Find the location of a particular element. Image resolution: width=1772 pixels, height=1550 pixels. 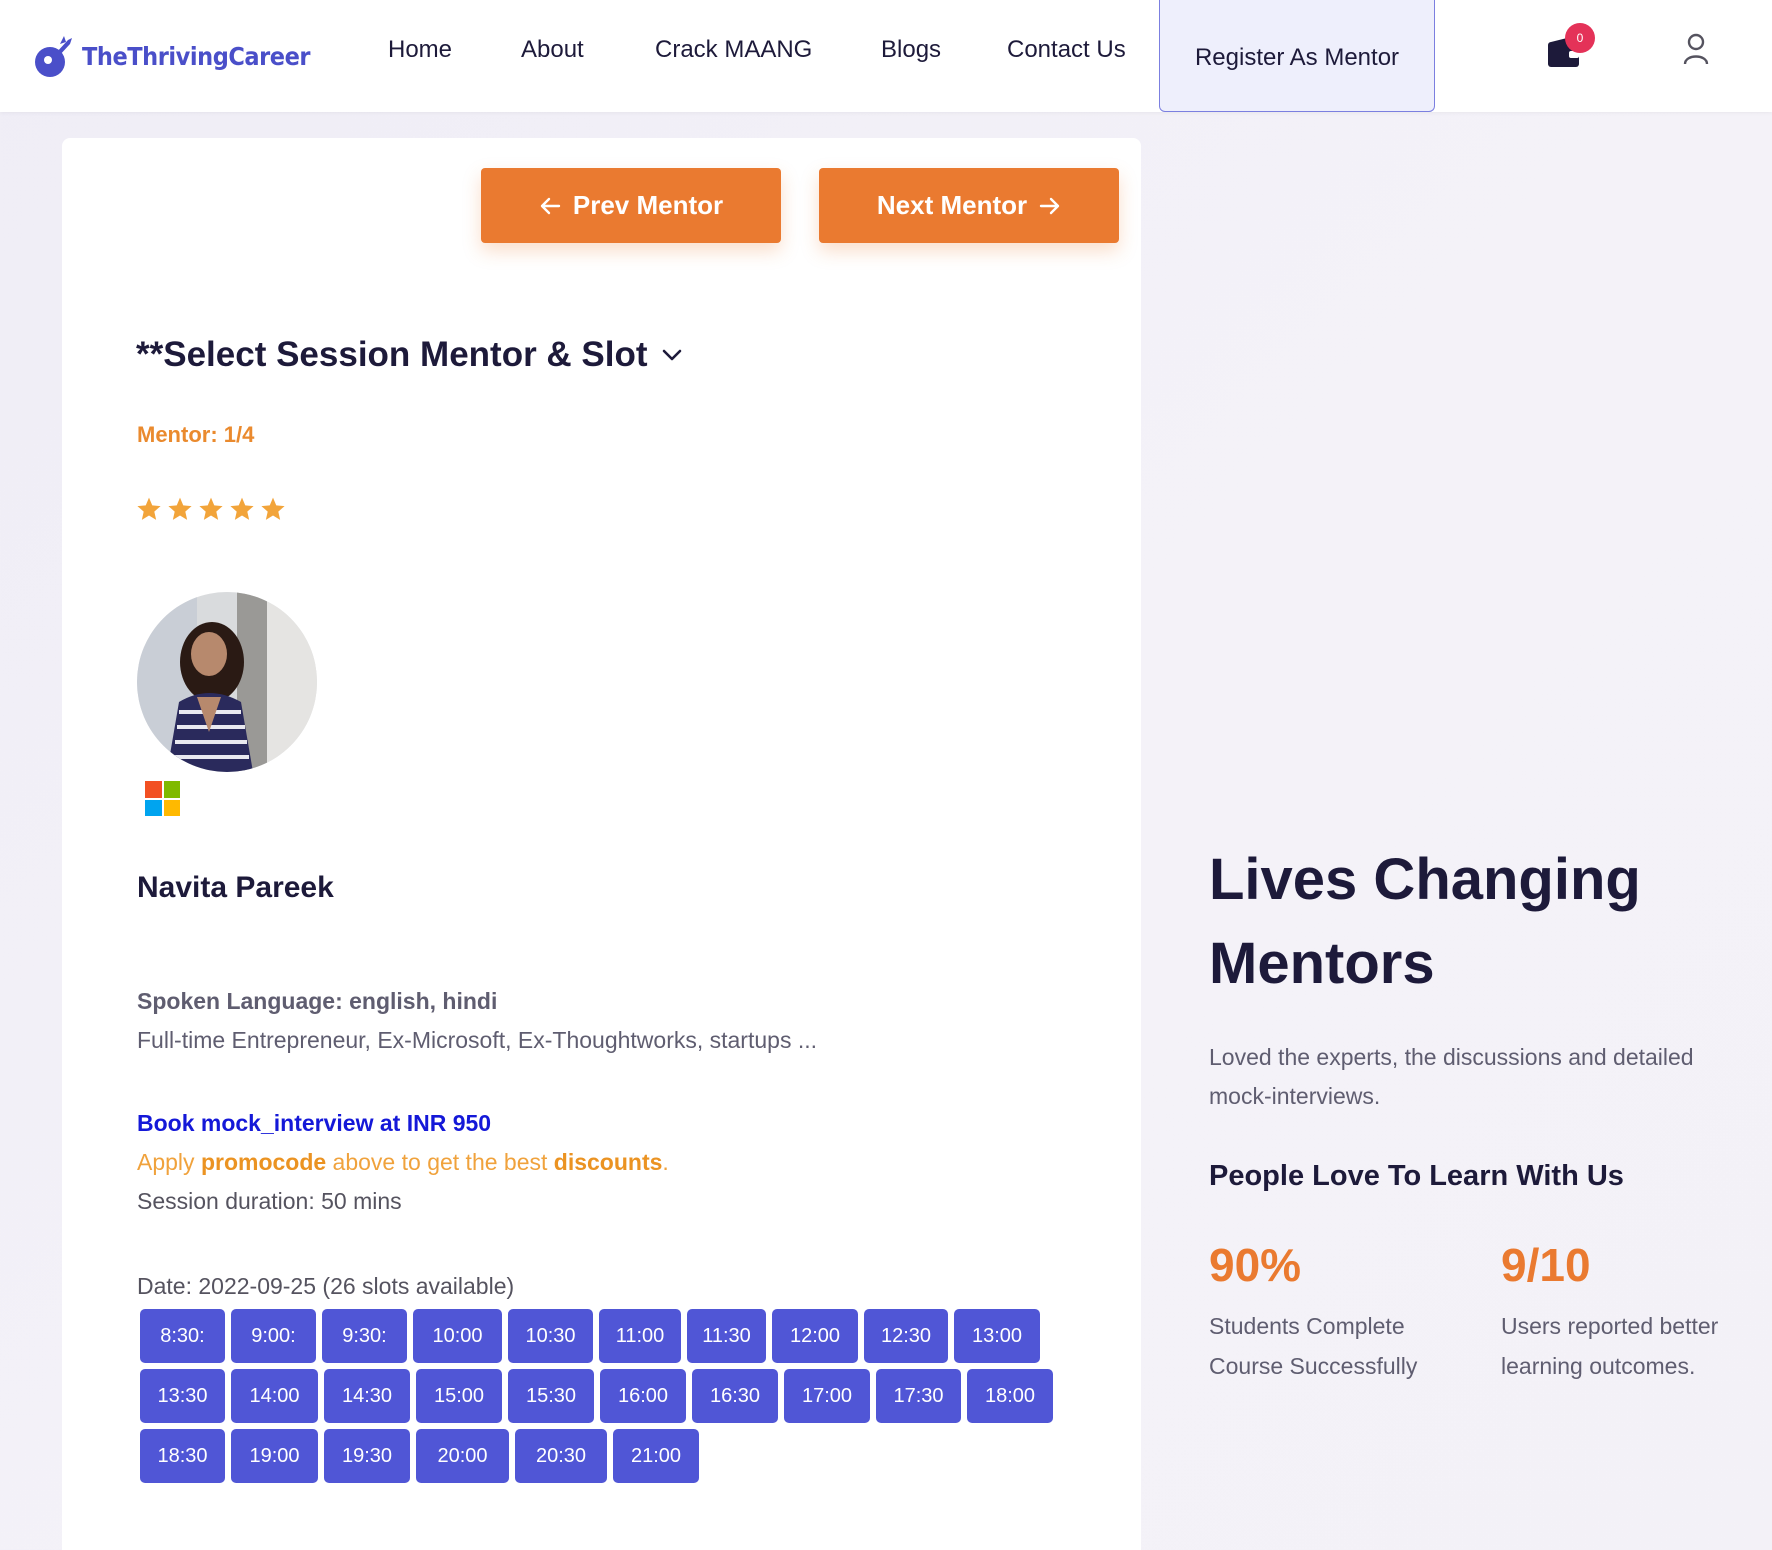

book-price-text: Book mock_interview at INR 950 is located at coordinates (314, 1123).